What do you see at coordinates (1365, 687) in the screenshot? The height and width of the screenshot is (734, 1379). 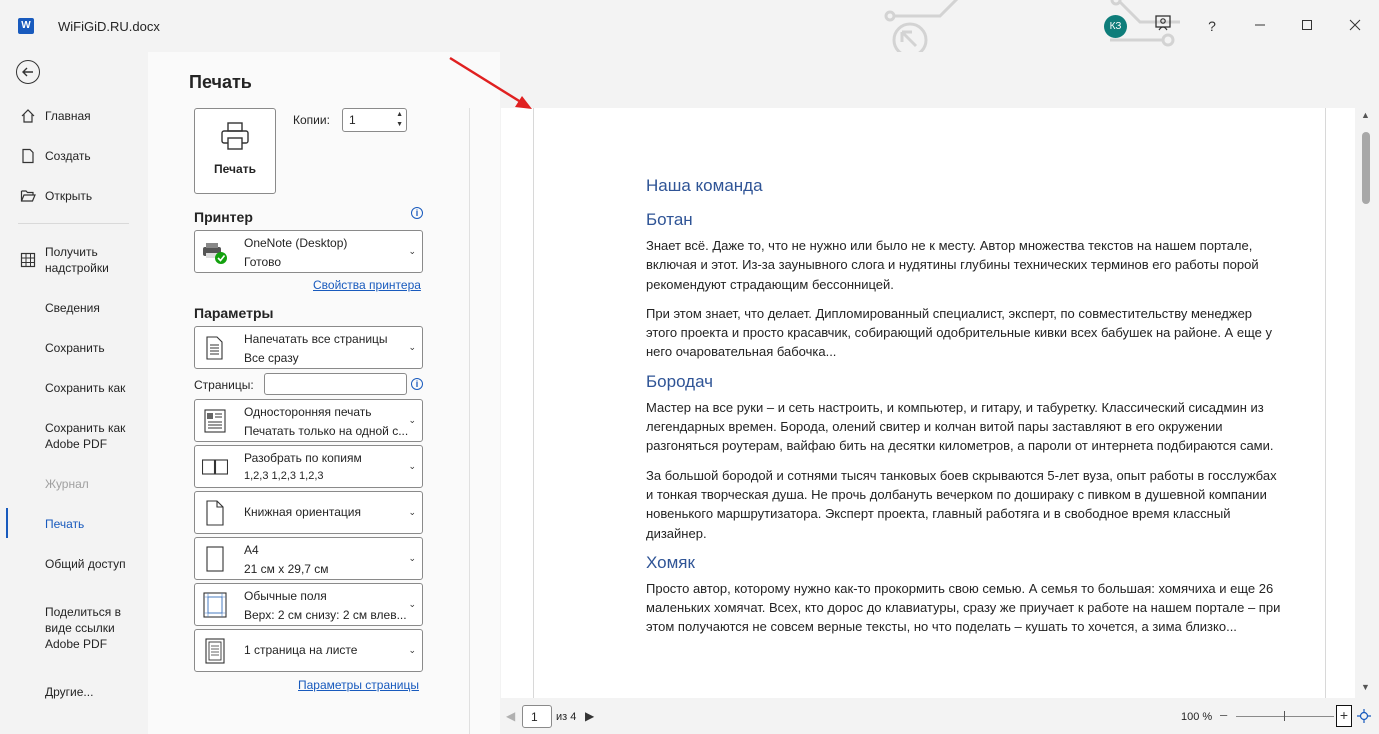 I see `scroll-down-icon: ▼` at bounding box center [1365, 687].